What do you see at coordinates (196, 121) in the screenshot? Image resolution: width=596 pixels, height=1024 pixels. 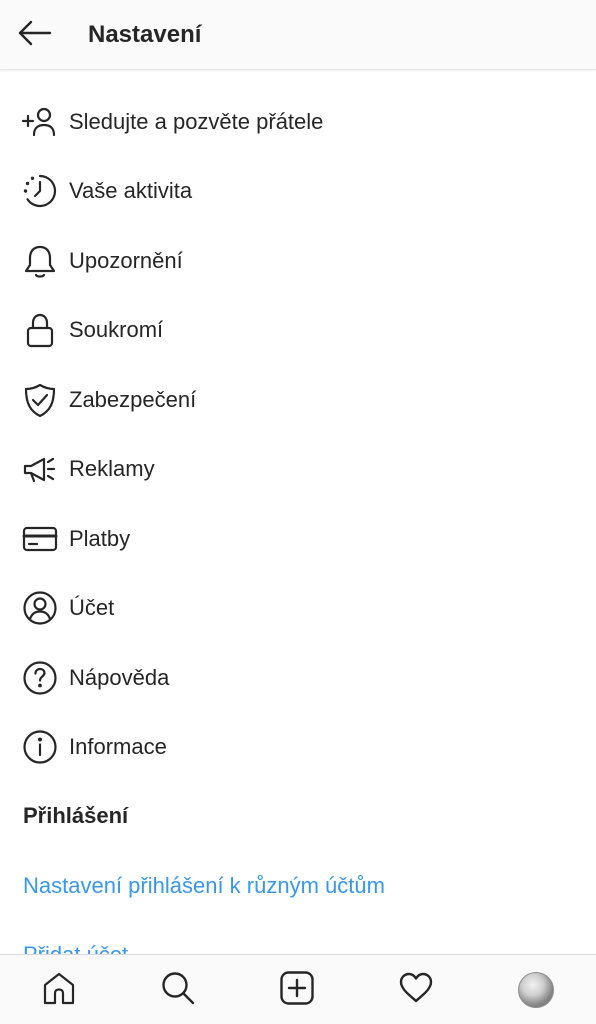 I see `menu-item-label: Sledujte a pozvěte přátele` at bounding box center [196, 121].